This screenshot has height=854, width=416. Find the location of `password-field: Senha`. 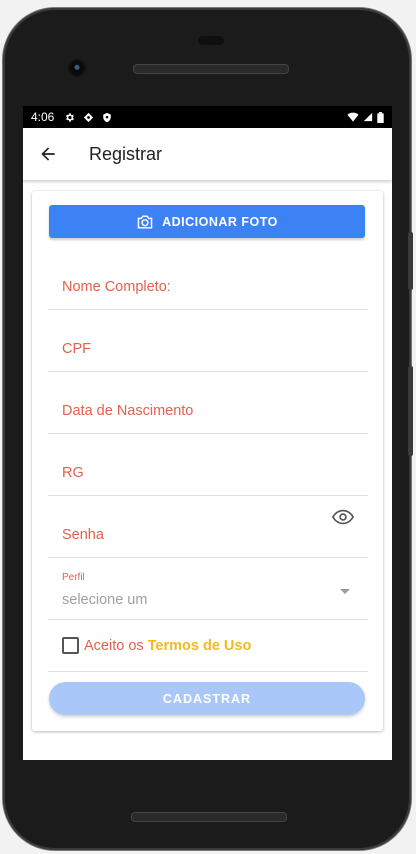

password-field: Senha is located at coordinates (208, 527).